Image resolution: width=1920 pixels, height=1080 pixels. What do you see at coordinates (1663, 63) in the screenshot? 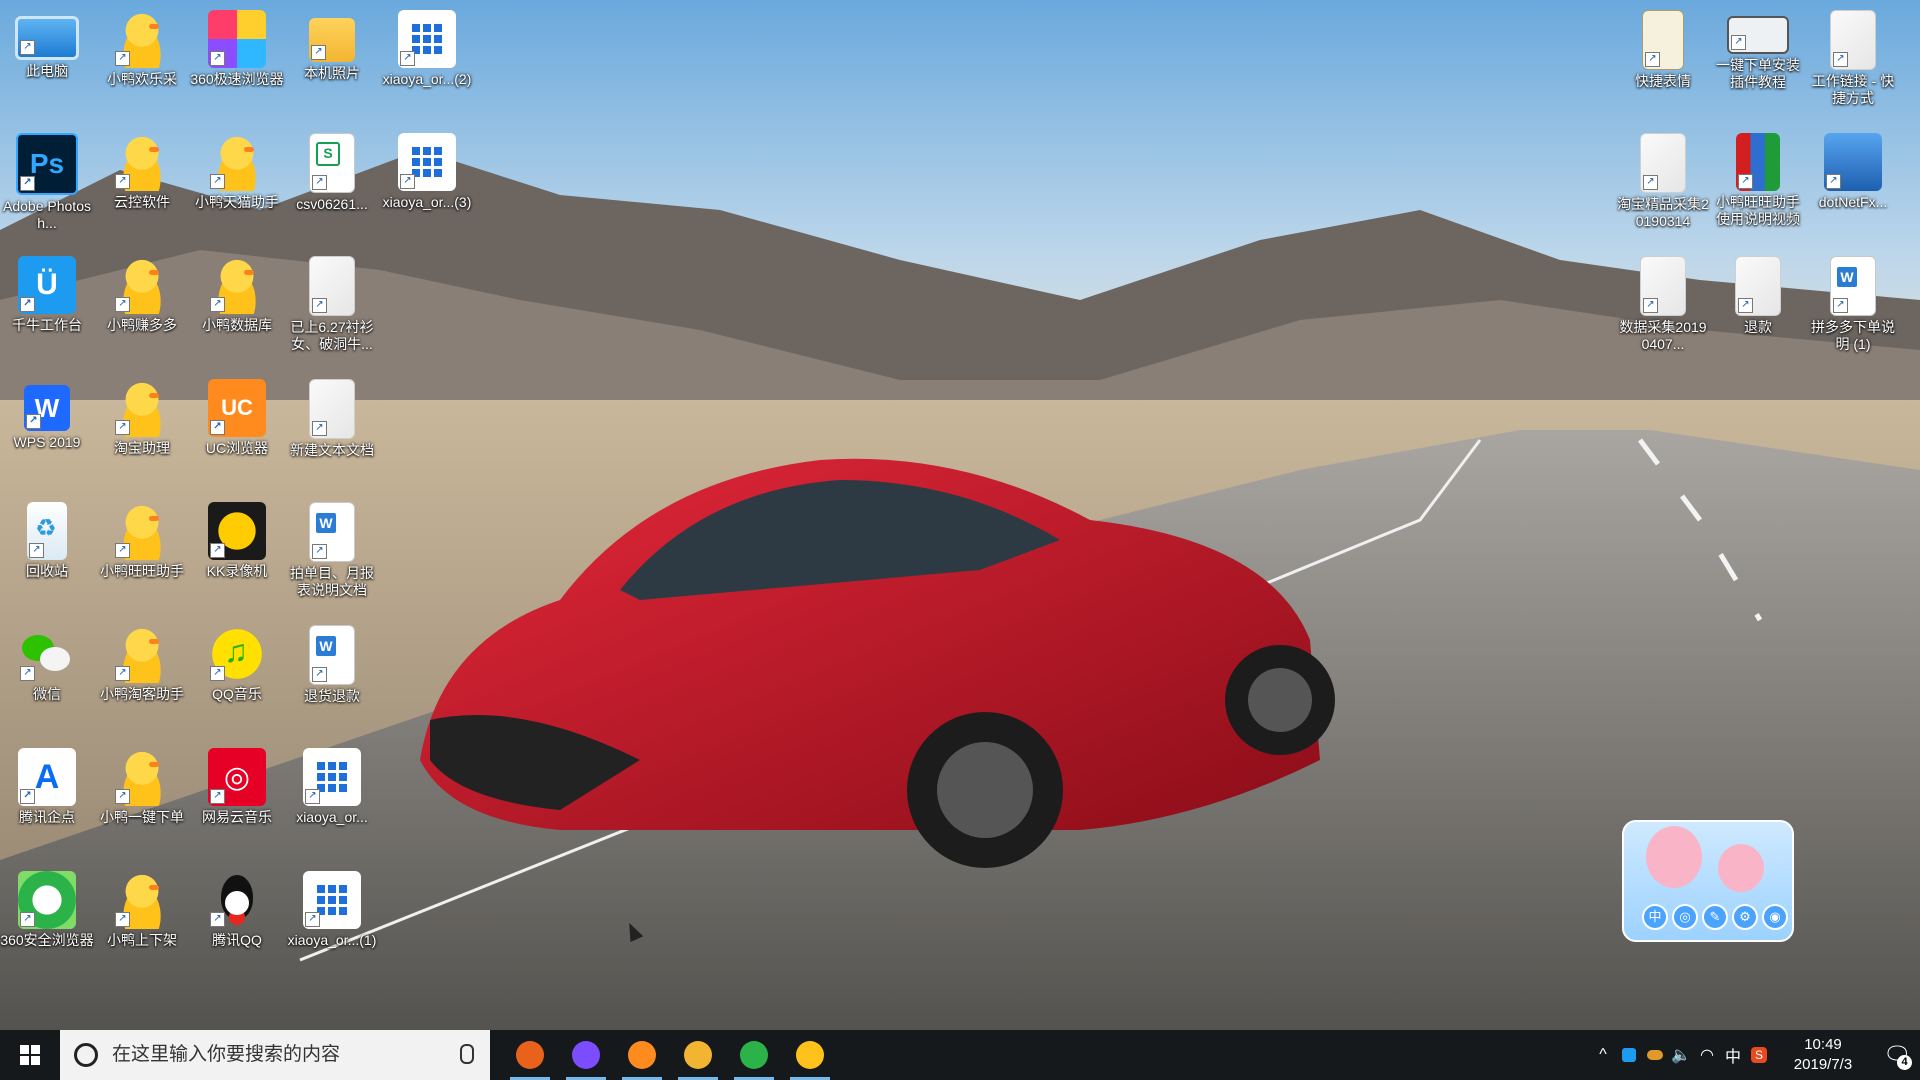
I see `desktop-icon: ↗ 快捷表情` at bounding box center [1663, 63].